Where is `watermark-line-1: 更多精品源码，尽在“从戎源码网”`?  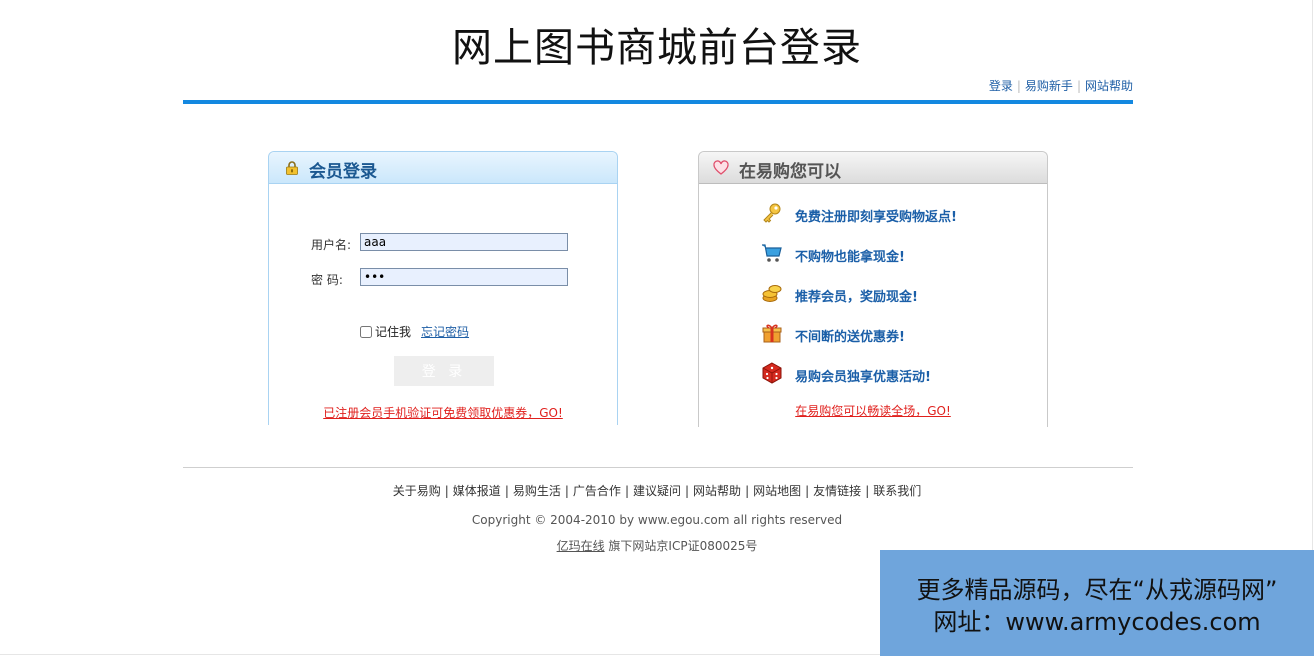
watermark-line-1: 更多精品源码，尽在“从戎源码网” is located at coordinates (1097, 590).